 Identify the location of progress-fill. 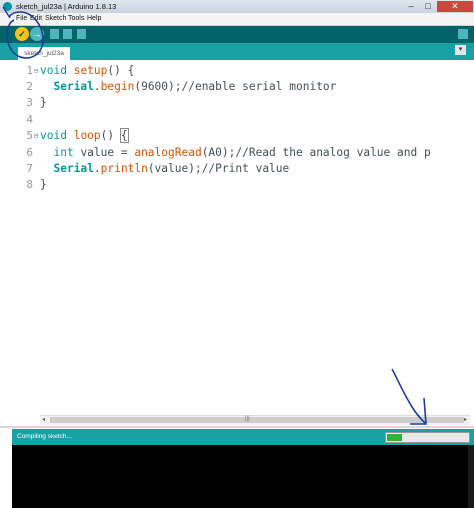
(394, 437).